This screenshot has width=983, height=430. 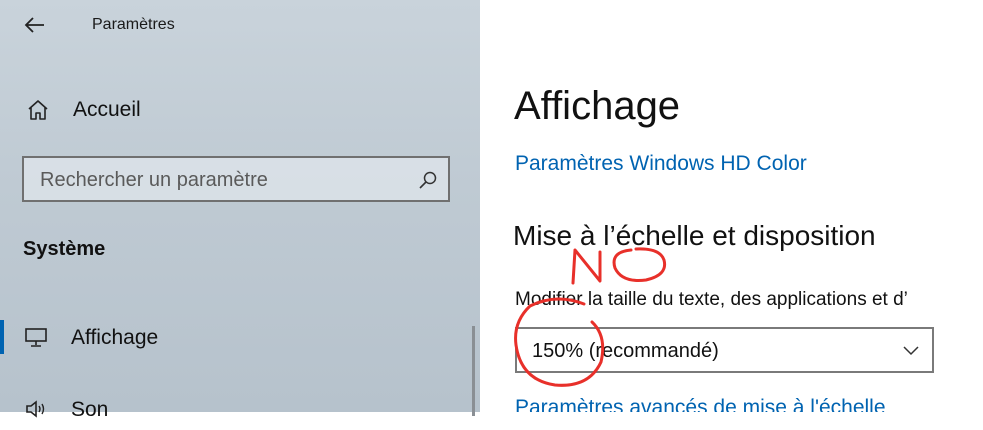 What do you see at coordinates (597, 106) in the screenshot?
I see `page-title: Affichage` at bounding box center [597, 106].